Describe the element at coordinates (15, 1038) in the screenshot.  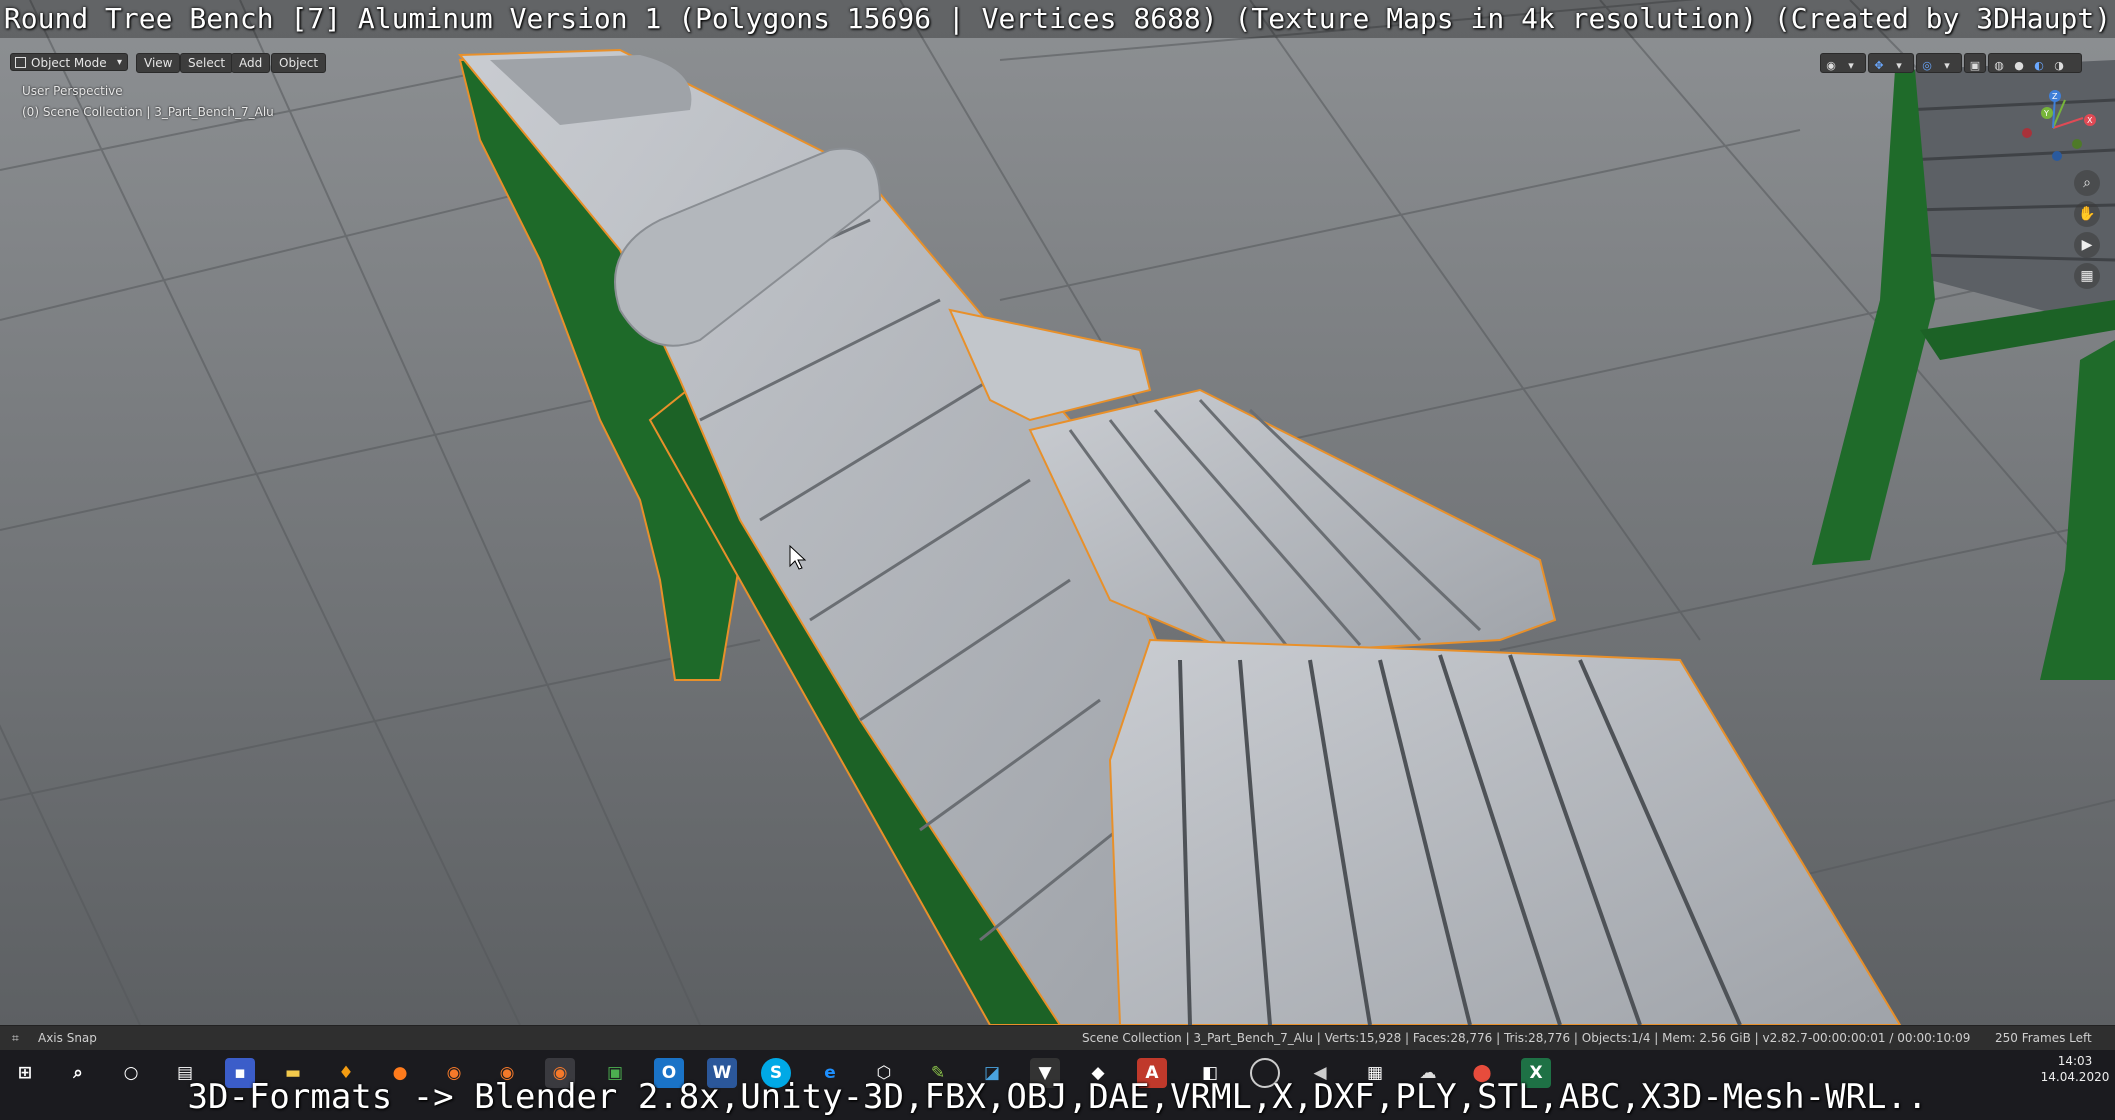
I see `axis-snap-icon: ⌗` at that location.